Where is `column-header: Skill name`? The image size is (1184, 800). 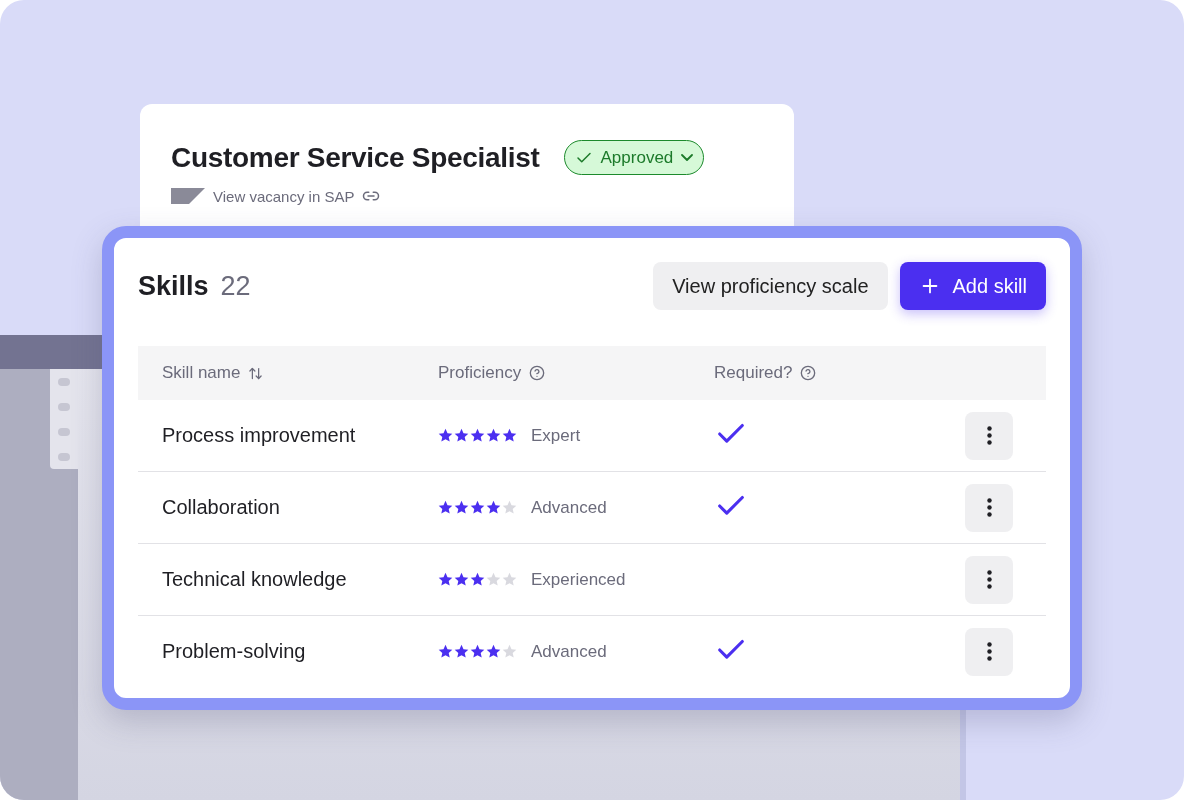
column-header: Skill name is located at coordinates (201, 373).